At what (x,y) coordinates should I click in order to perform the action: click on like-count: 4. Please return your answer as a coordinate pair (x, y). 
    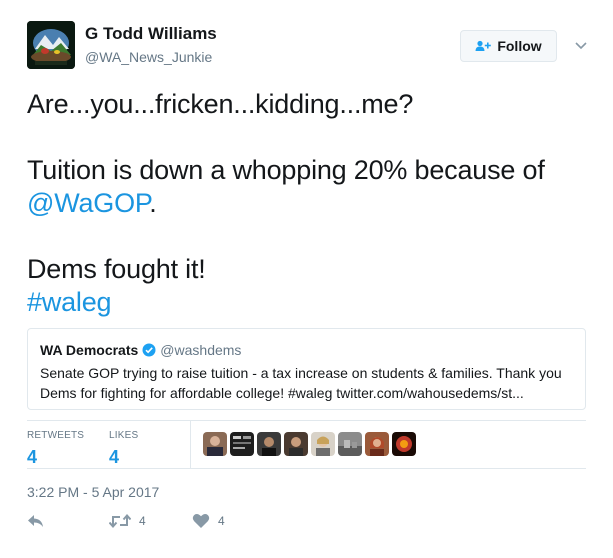
    Looking at the image, I should click on (221, 521).